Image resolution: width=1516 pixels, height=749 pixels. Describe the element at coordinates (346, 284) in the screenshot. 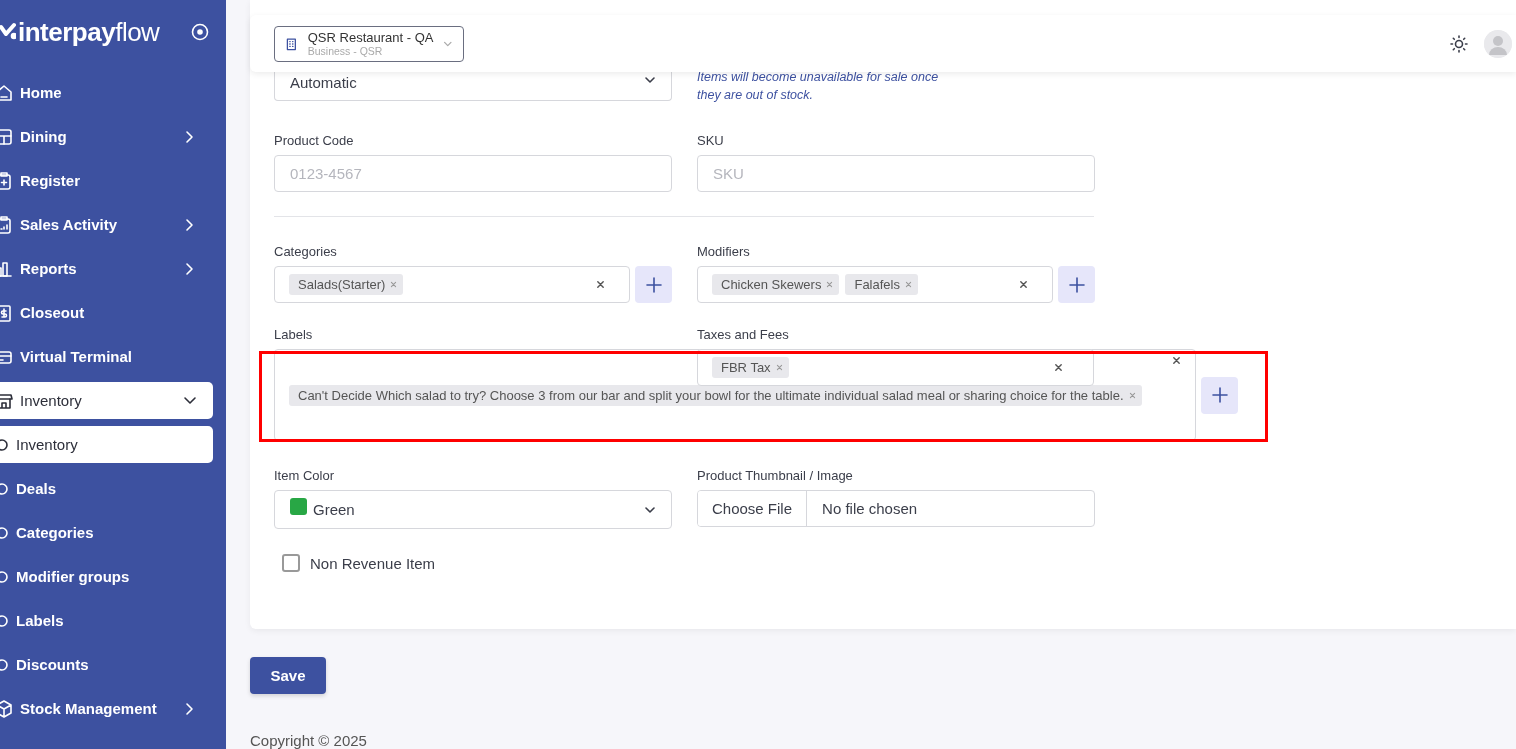

I see `tag-chip: Salads(Starter)` at that location.